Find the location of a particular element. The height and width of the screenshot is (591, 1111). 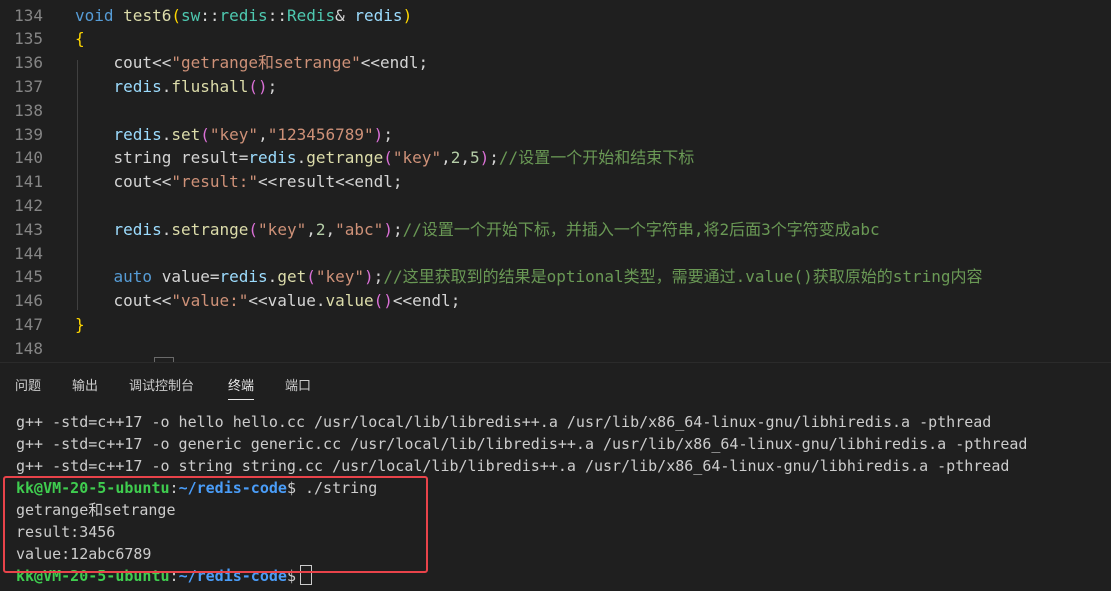

code-token: Redis is located at coordinates (311, 15).